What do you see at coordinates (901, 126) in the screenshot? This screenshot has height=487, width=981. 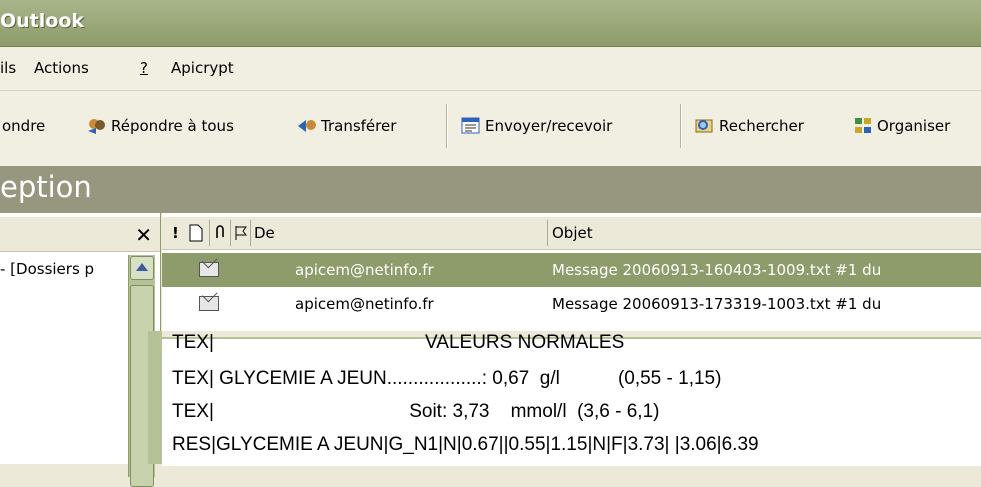 I see `organize-button: Organiser` at bounding box center [901, 126].